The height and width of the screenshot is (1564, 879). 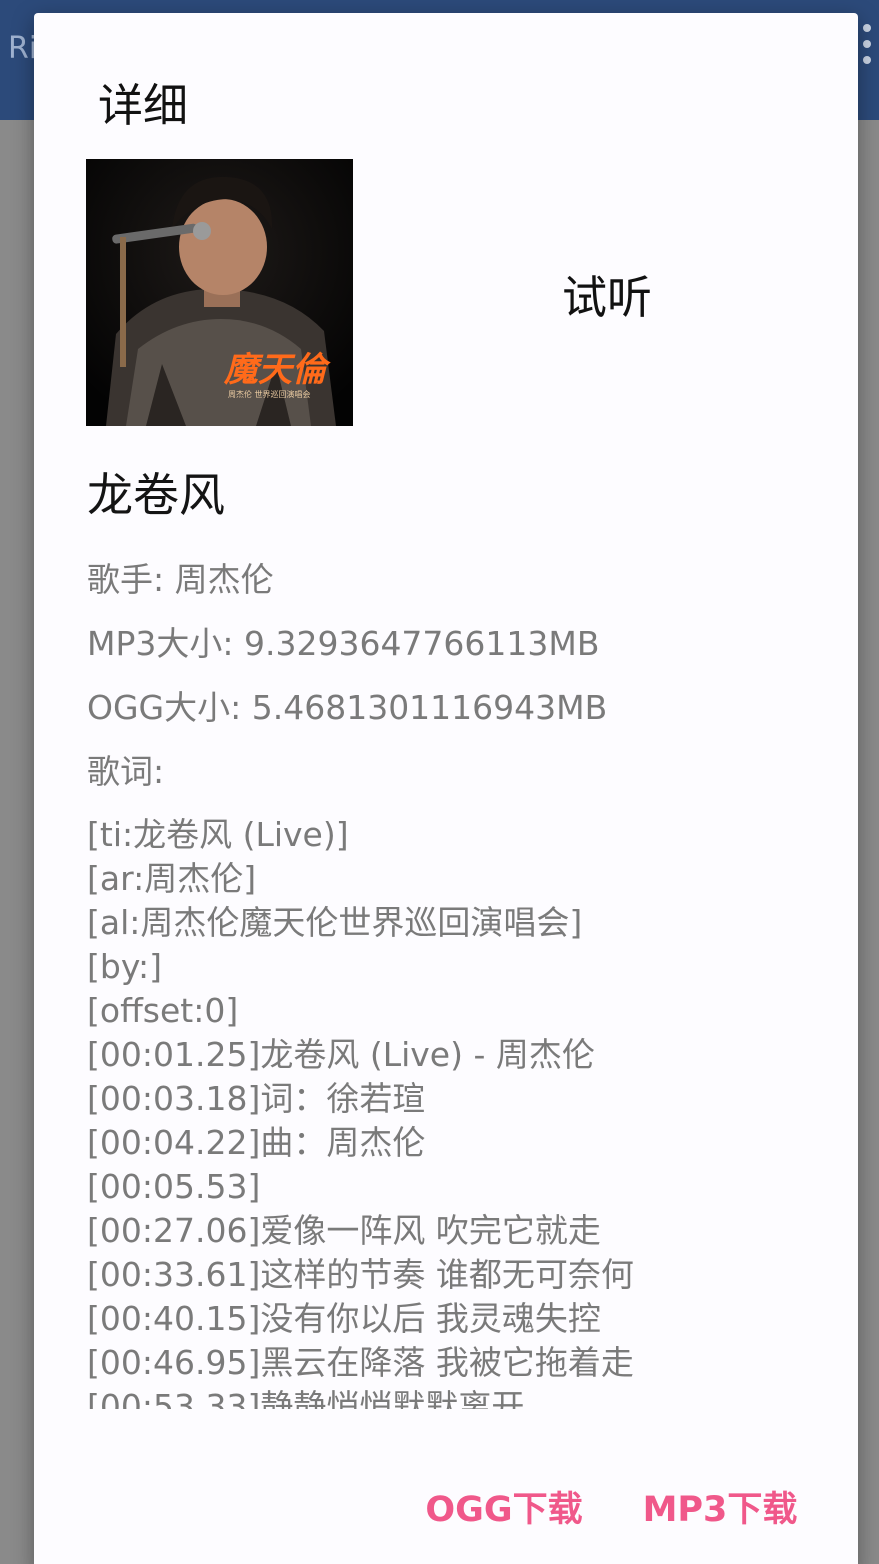 I want to click on lyric-line: [00:05.53], so click(x=174, y=1186).